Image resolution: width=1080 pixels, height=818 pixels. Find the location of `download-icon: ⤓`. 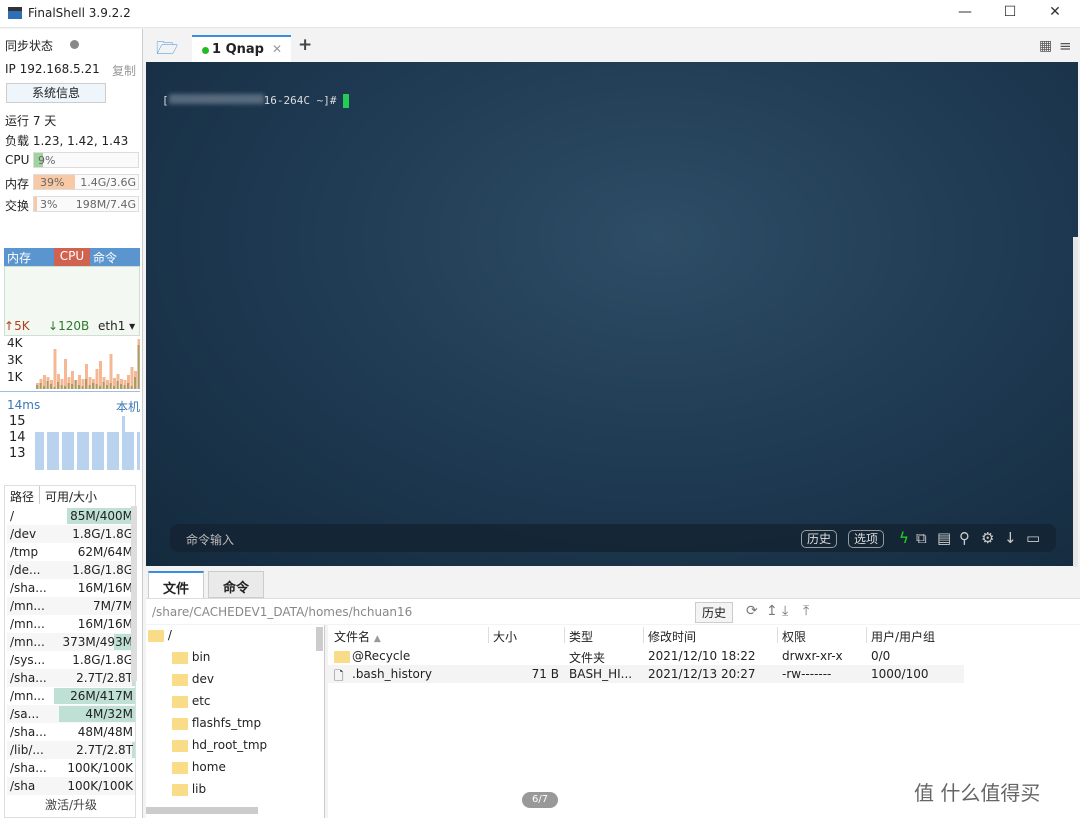

download-icon: ⤓ is located at coordinates (785, 611).